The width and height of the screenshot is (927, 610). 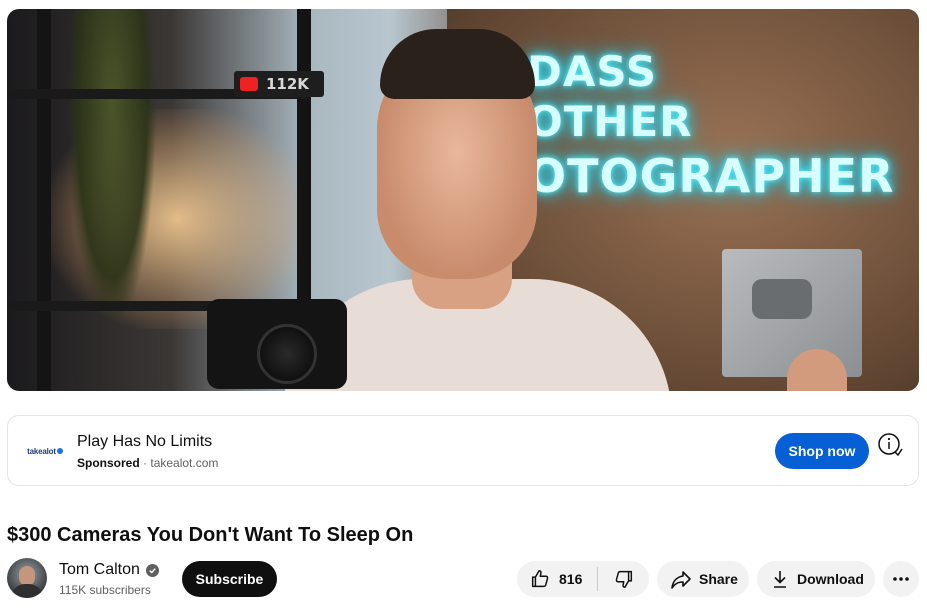 What do you see at coordinates (457, 64) in the screenshot?
I see `presenter-hair` at bounding box center [457, 64].